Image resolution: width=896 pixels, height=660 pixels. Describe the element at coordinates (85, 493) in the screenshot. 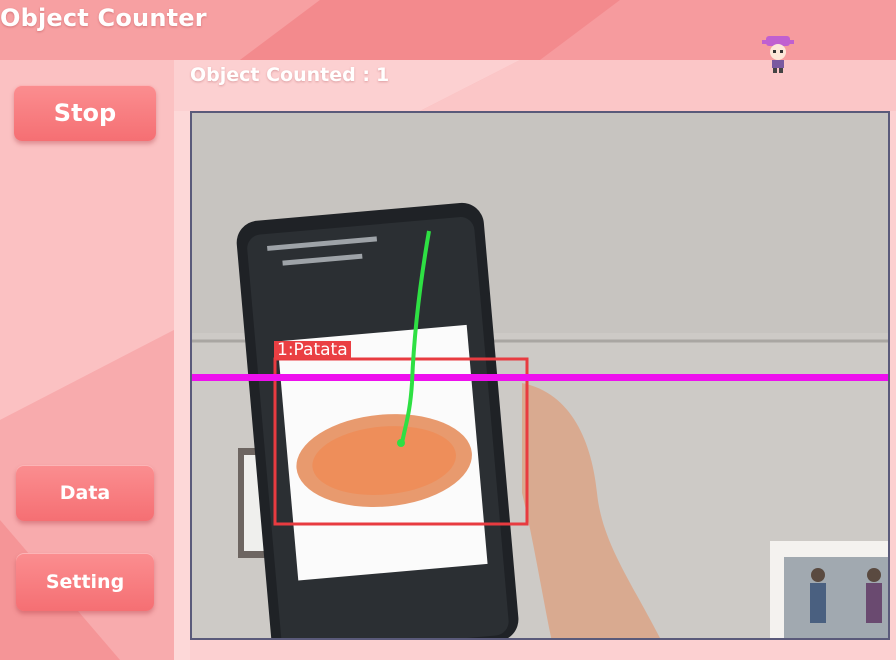

I see `data-button: Data` at that location.